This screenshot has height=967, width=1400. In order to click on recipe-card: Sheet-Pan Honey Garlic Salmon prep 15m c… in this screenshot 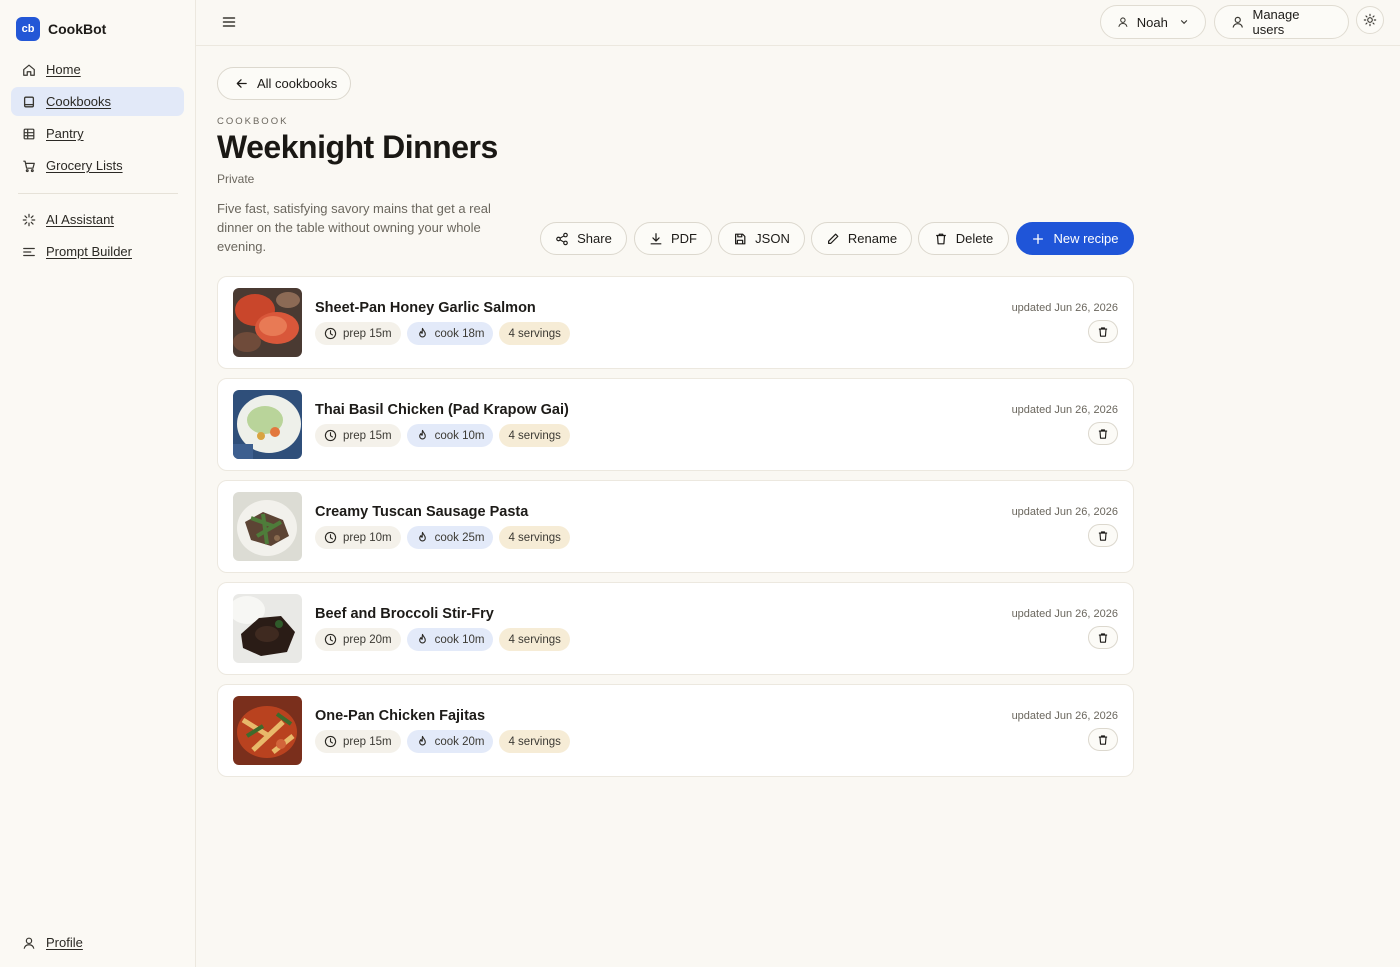, I will do `click(675, 322)`.